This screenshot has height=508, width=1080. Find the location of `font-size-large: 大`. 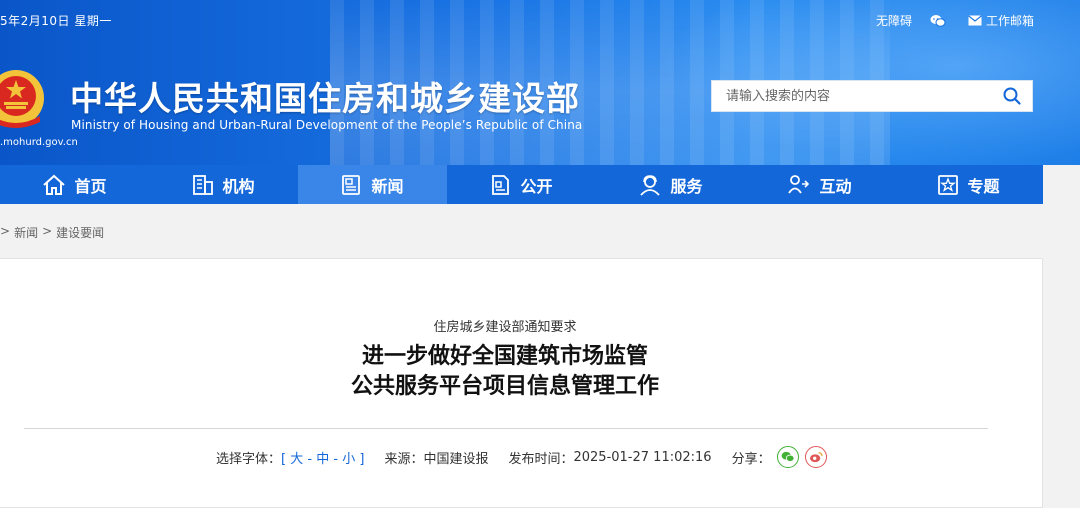

font-size-large: 大 is located at coordinates (296, 459).